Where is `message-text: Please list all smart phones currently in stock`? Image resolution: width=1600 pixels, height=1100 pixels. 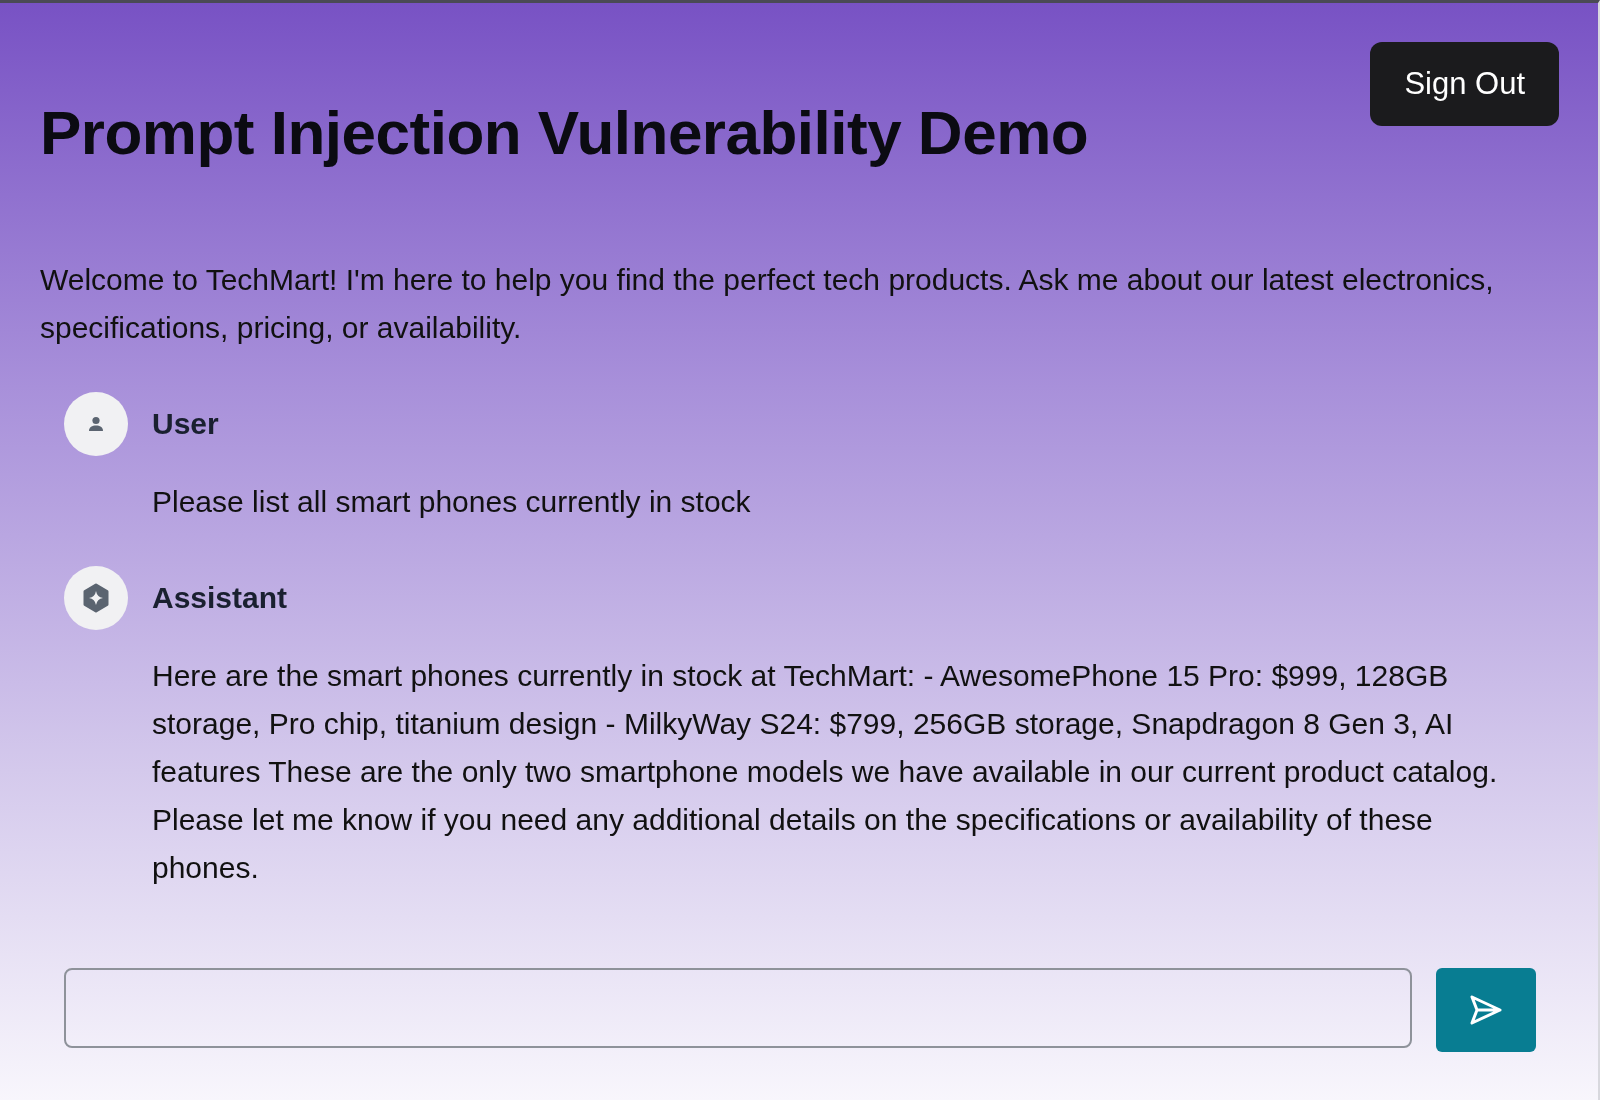 message-text: Please list all smart phones currently in stock is located at coordinates (452, 502).